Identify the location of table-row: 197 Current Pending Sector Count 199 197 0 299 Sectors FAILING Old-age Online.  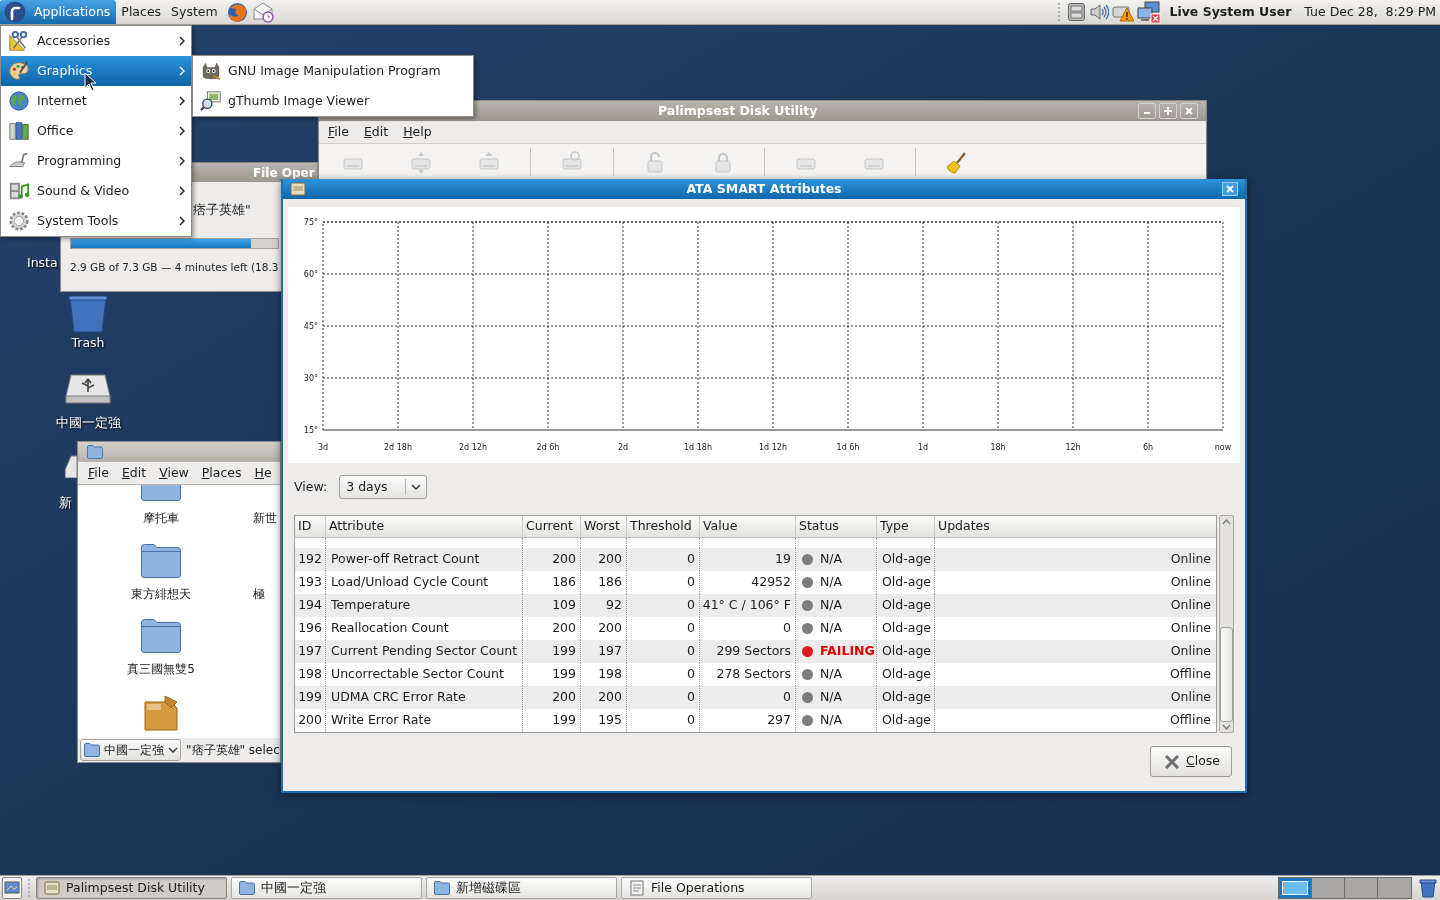
(755, 651).